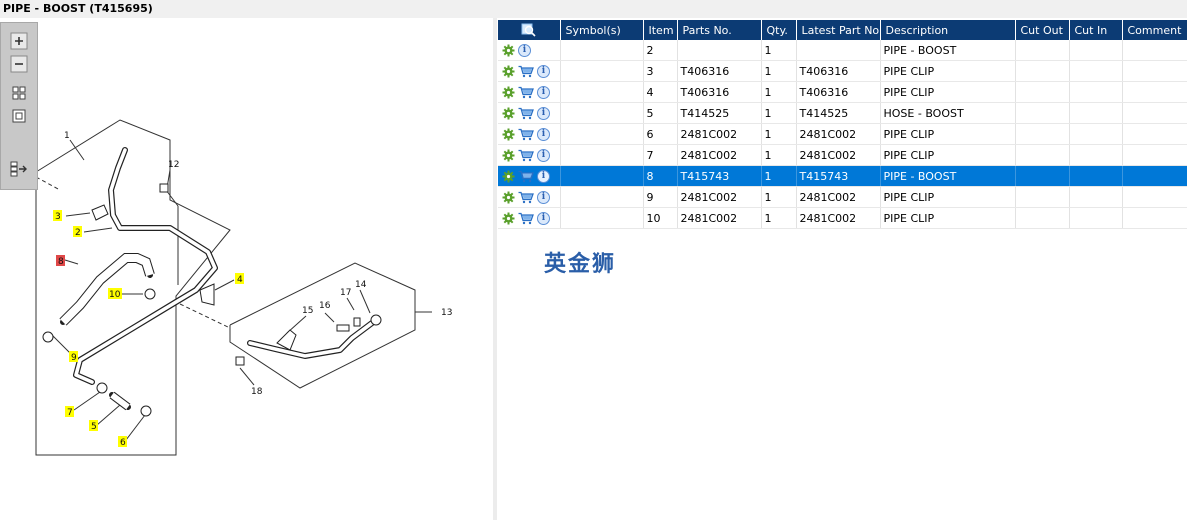  I want to click on parts-no-cell: T415743, so click(719, 176).